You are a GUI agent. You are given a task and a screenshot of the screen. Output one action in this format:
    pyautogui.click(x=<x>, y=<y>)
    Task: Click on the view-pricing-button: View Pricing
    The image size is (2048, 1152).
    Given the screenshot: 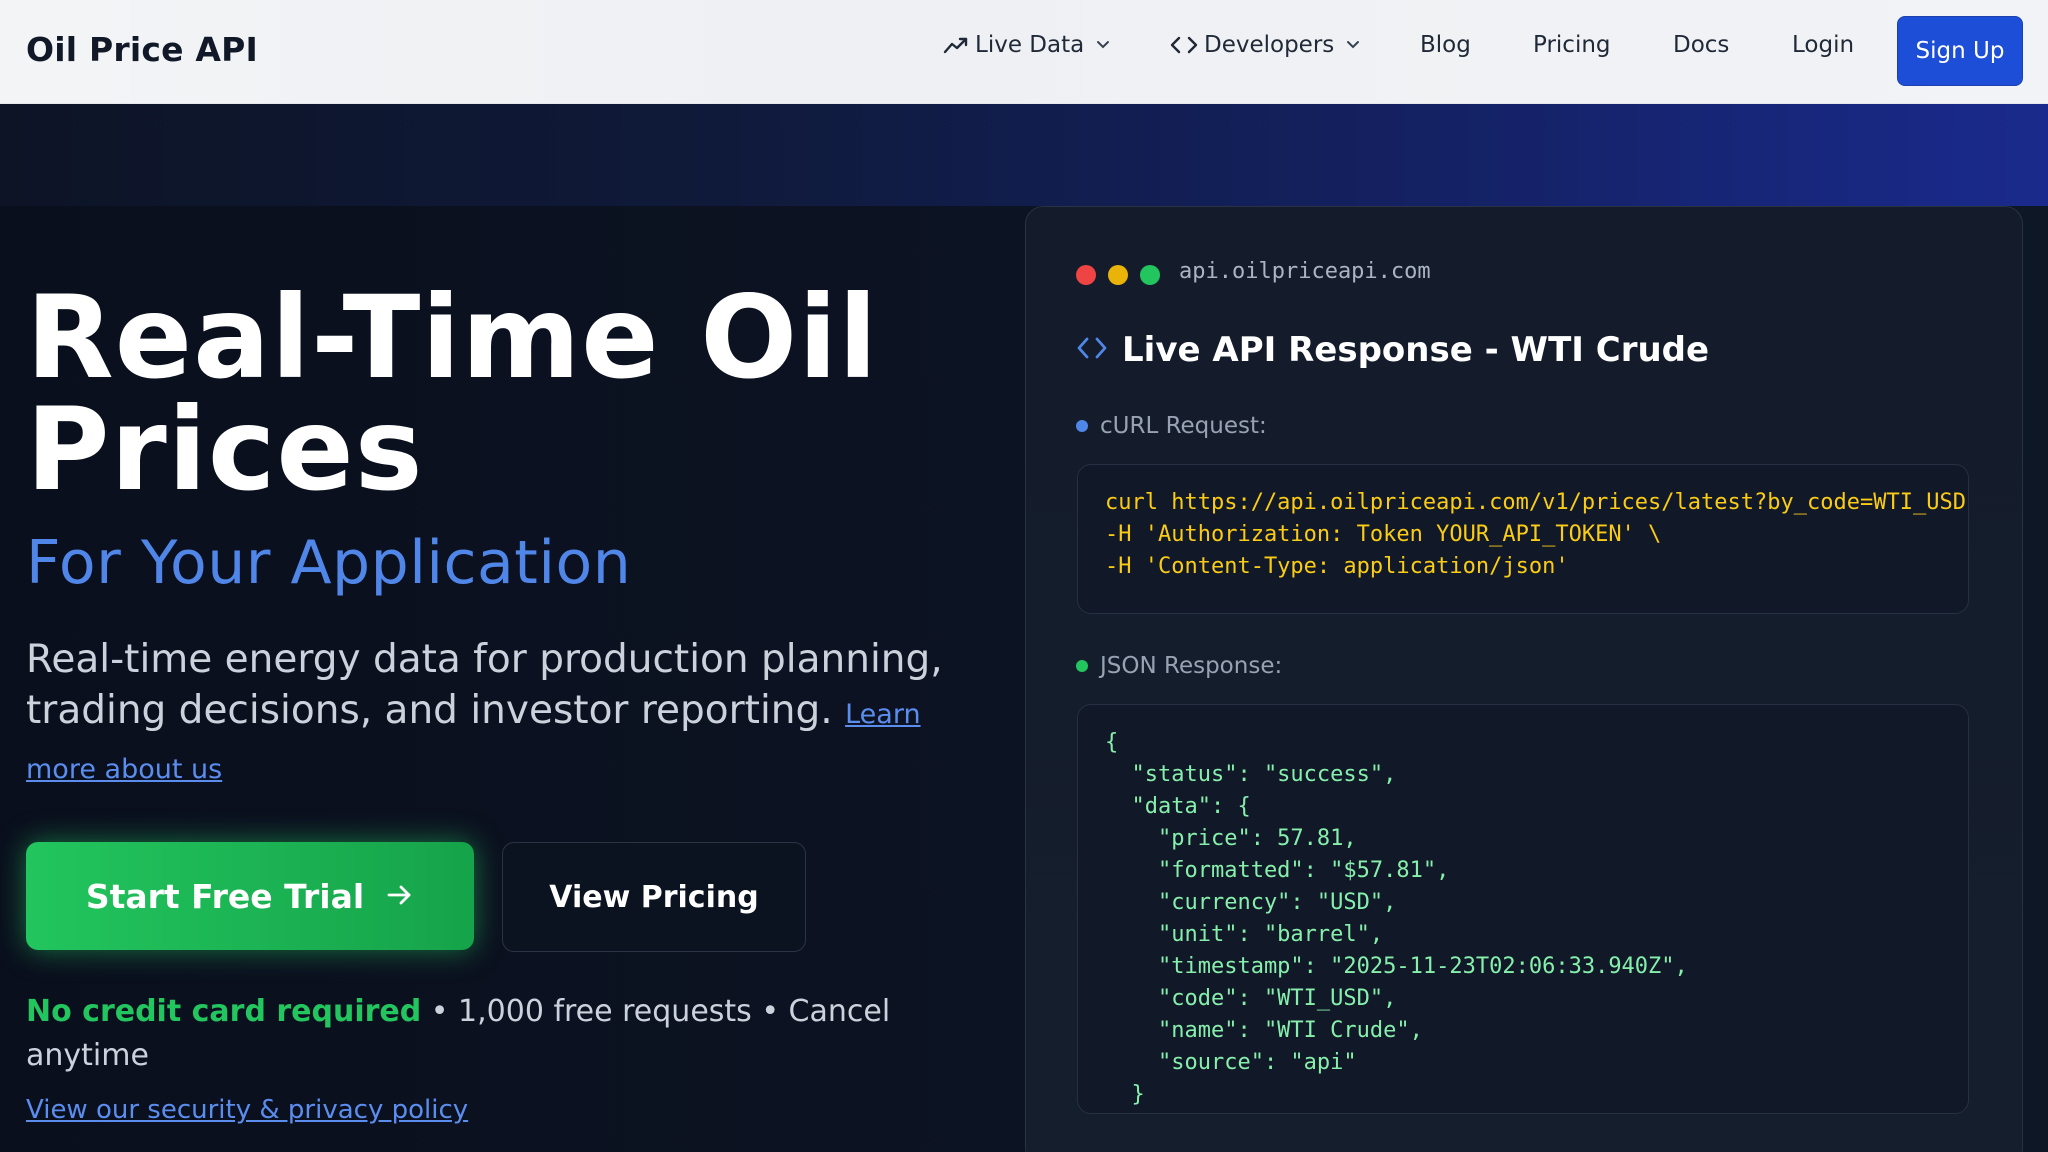 What is the action you would take?
    pyautogui.click(x=654, y=897)
    